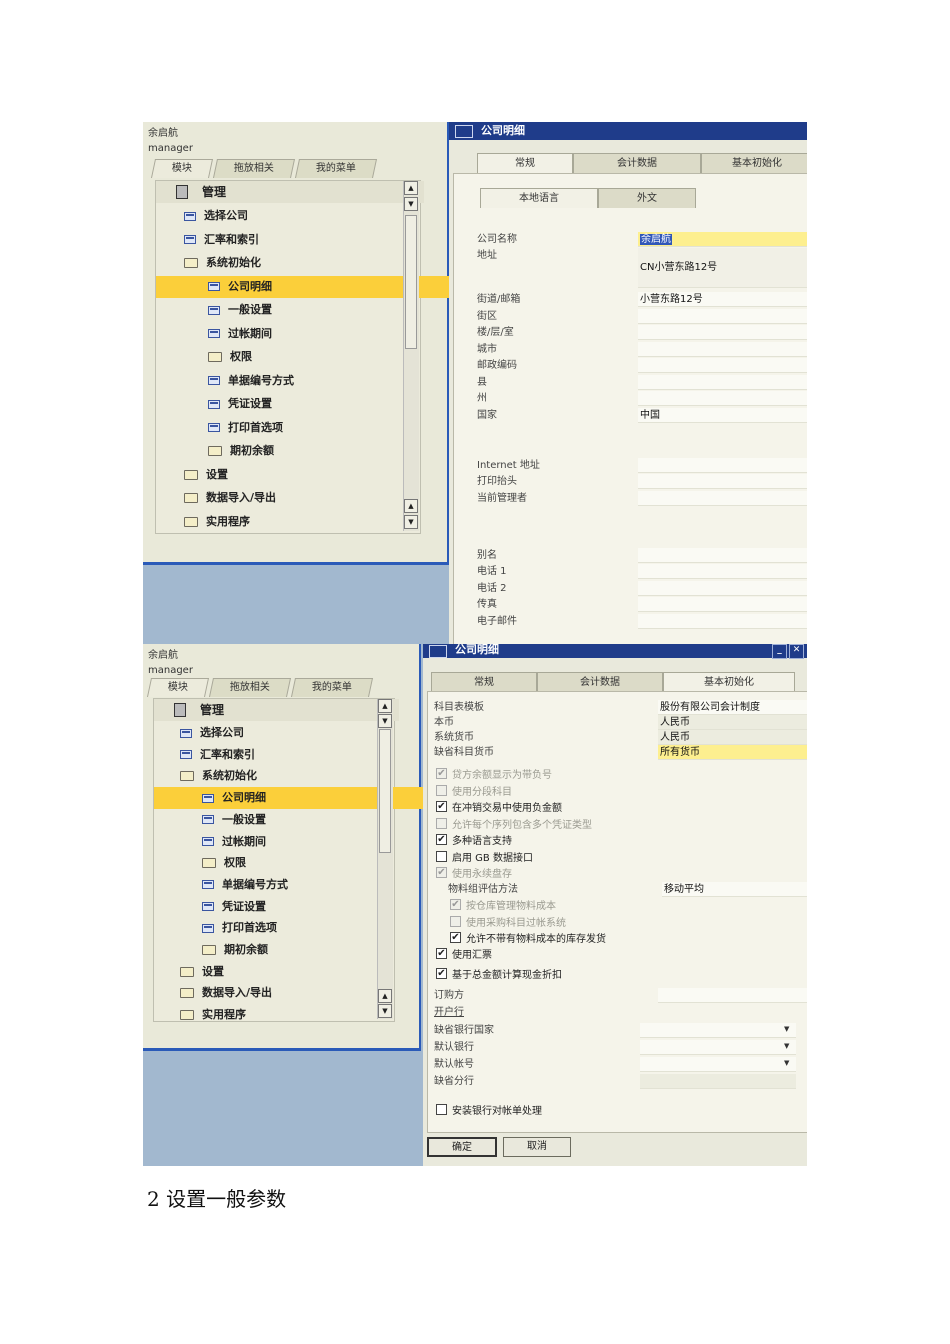 The width and height of the screenshot is (950, 1344). I want to click on tab-foreign-language: 外文, so click(647, 198).